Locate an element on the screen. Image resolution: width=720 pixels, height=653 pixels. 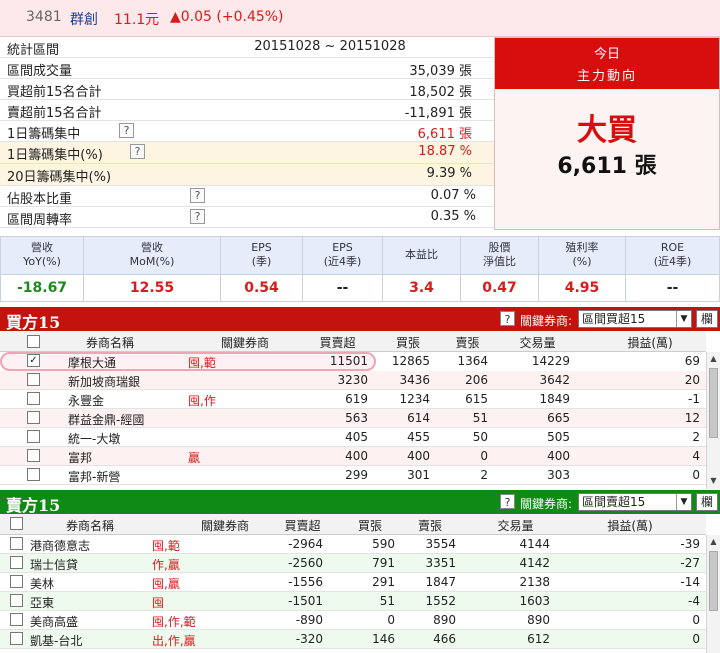
sell-value: 890 is located at coordinates (444, 620).